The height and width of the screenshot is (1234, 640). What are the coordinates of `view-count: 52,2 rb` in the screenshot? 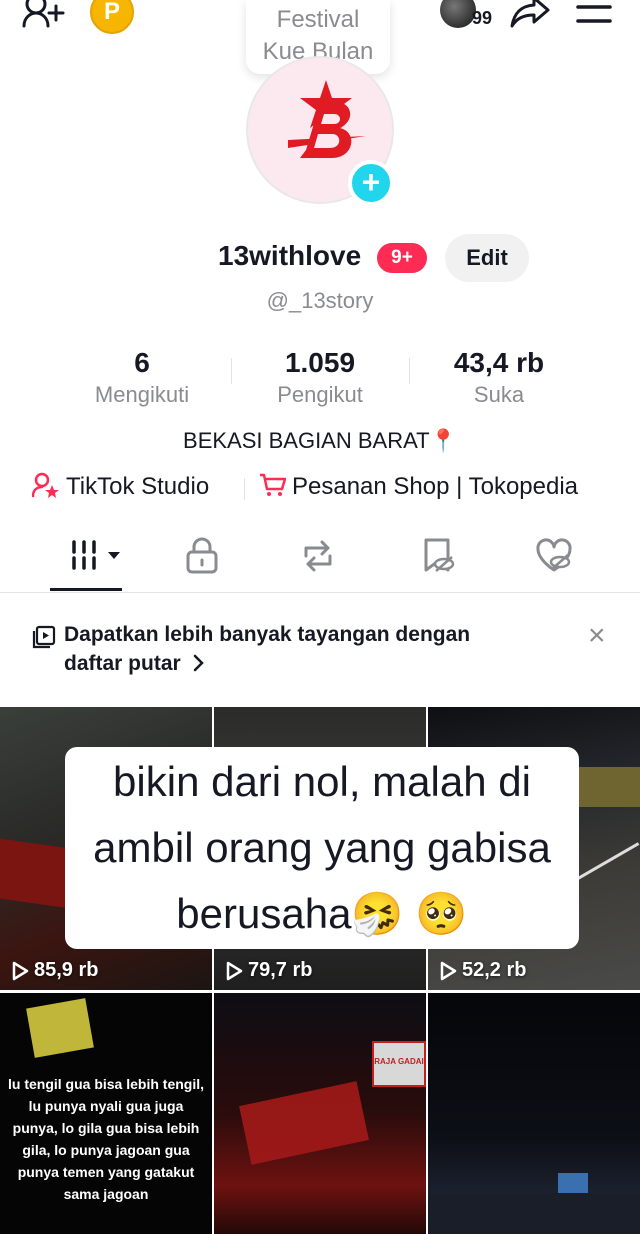 It's located at (482, 970).